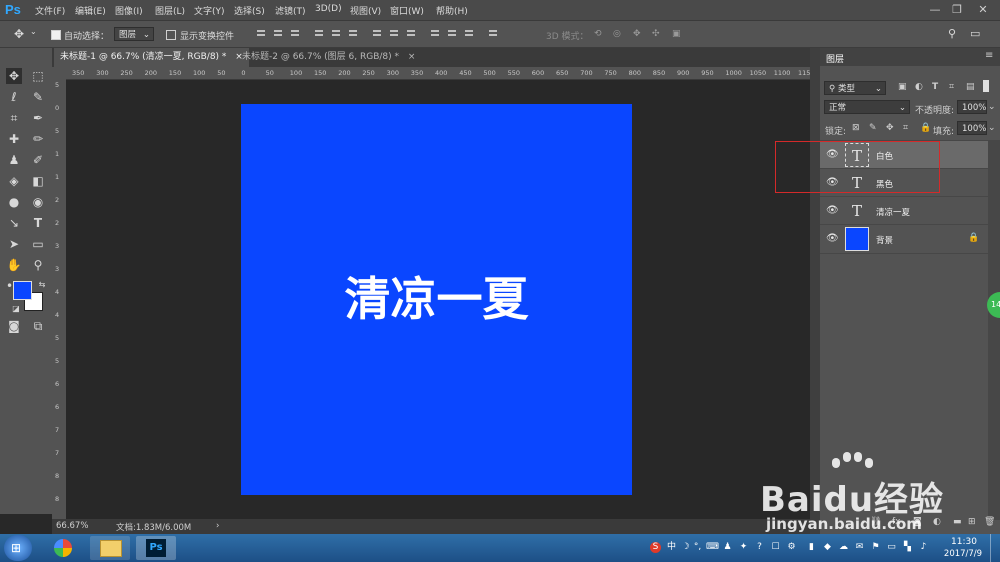 This screenshot has height=562, width=1000. Describe the element at coordinates (14, 326) in the screenshot. I see `quick-mask-icon: ◙` at that location.